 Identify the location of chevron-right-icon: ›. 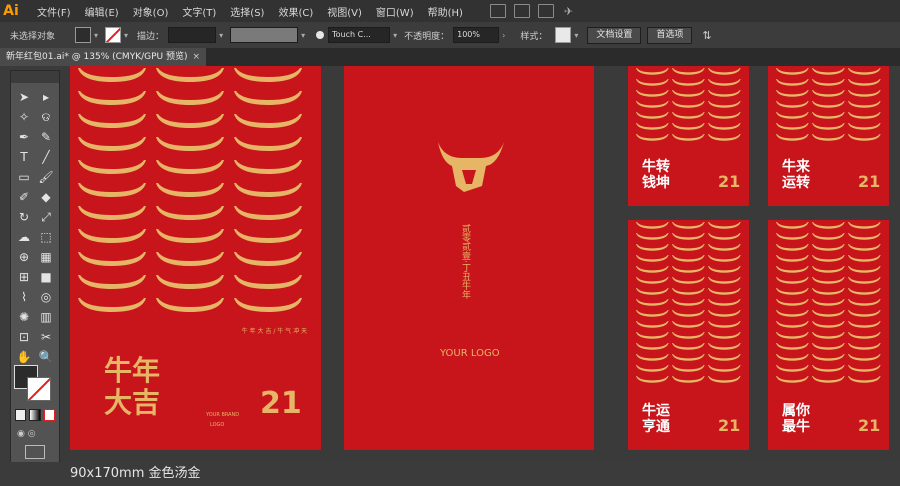
(503, 35).